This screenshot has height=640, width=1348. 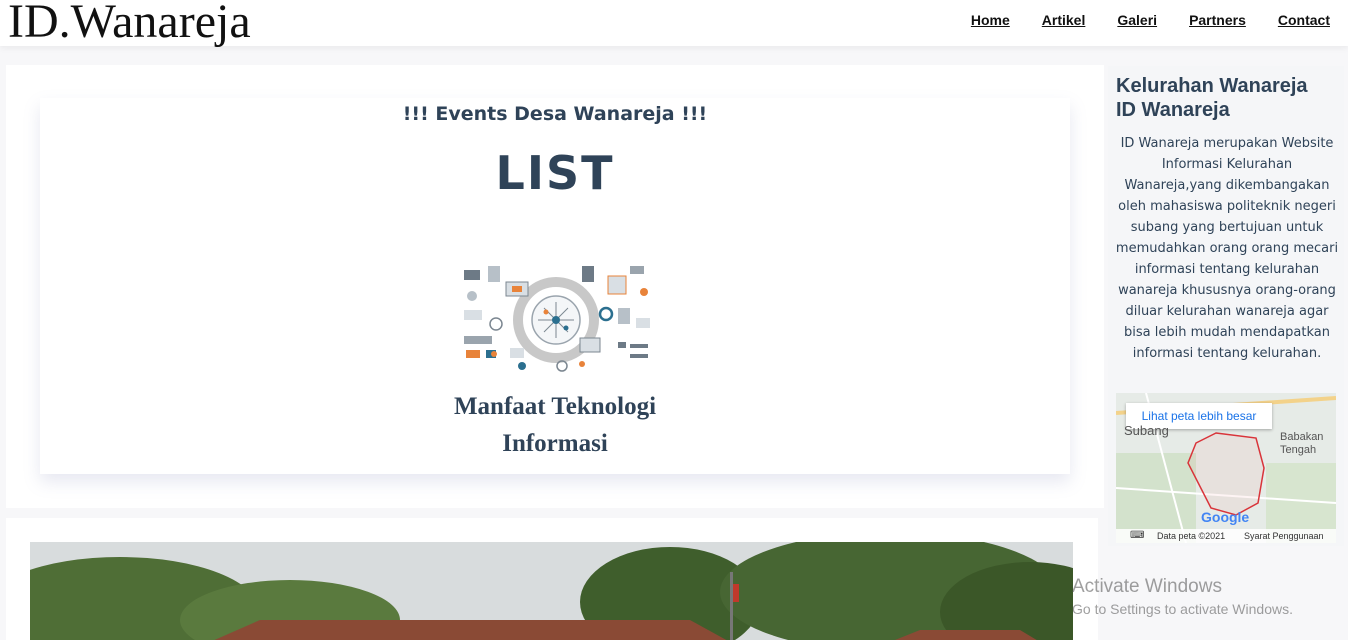 What do you see at coordinates (1137, 535) in the screenshot?
I see `keyboard-icon: ⌨` at bounding box center [1137, 535].